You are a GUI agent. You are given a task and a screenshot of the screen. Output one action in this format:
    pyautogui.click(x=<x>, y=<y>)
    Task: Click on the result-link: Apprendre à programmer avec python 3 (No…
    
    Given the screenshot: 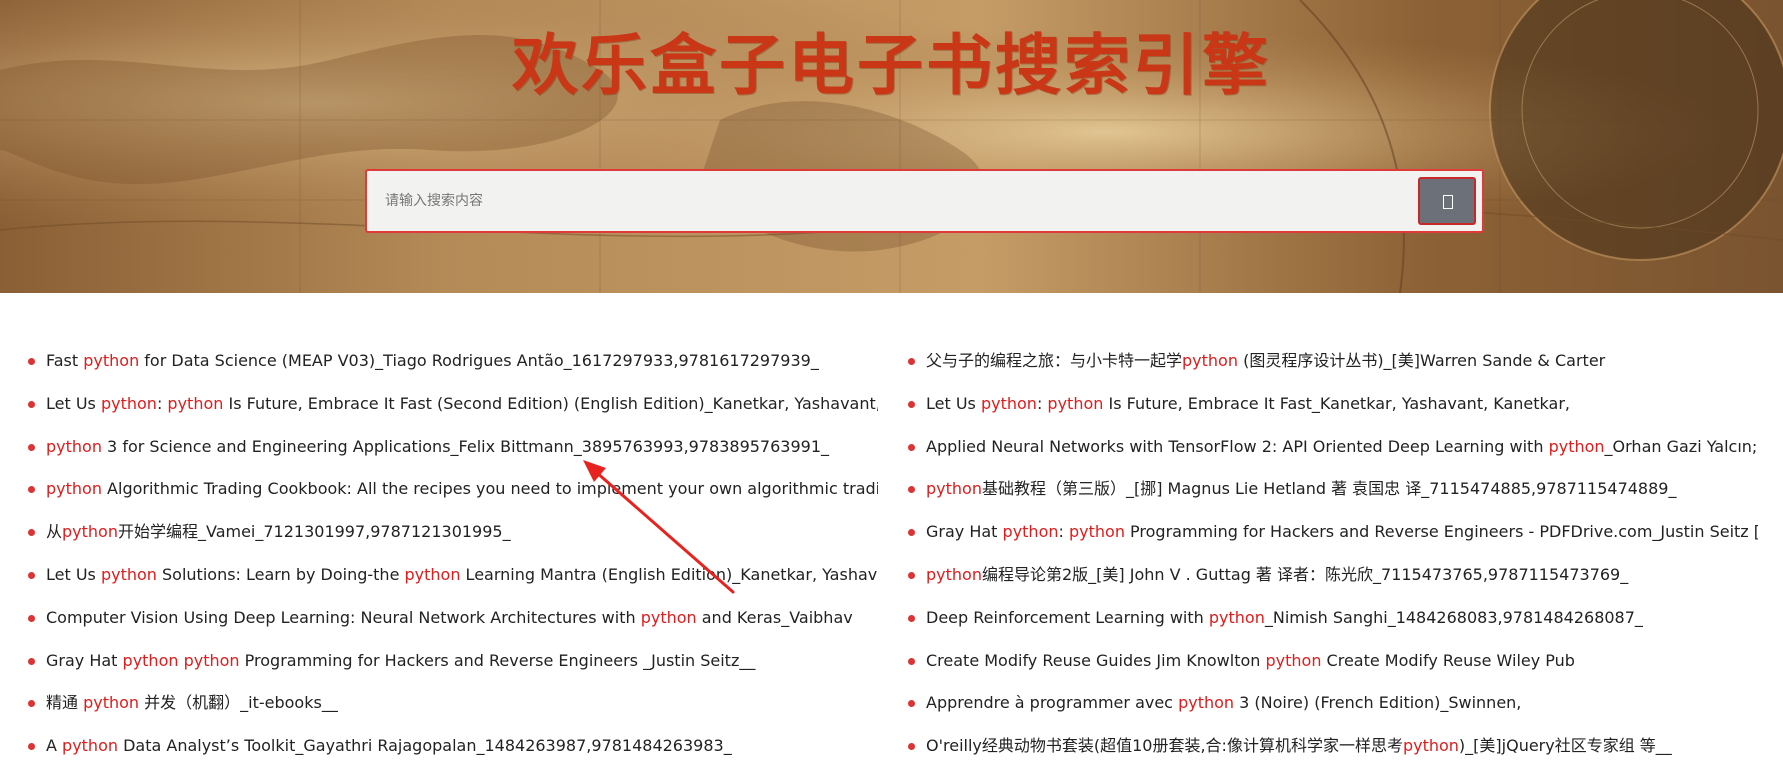 What is the action you would take?
    pyautogui.click(x=1223, y=702)
    